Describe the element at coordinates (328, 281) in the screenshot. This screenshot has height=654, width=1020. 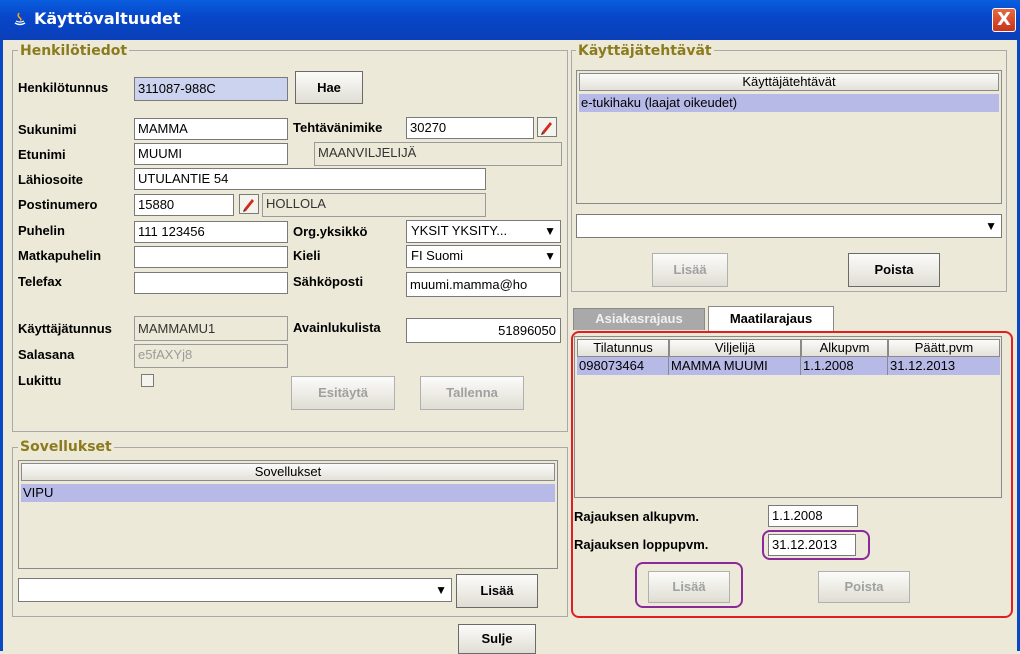
I see `sahkoposti-label: Sähköposti` at that location.